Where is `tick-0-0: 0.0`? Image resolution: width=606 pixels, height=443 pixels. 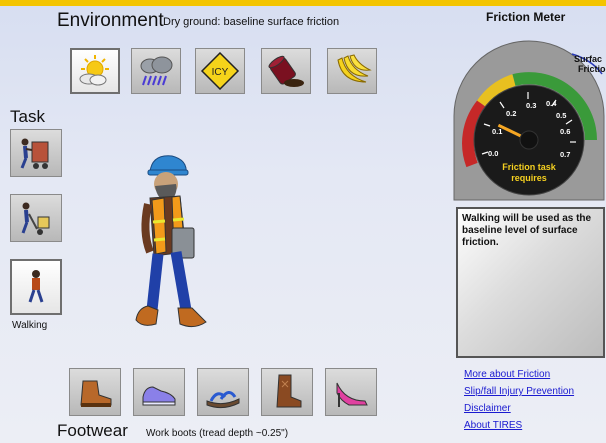 tick-0-0: 0.0 is located at coordinates (493, 153).